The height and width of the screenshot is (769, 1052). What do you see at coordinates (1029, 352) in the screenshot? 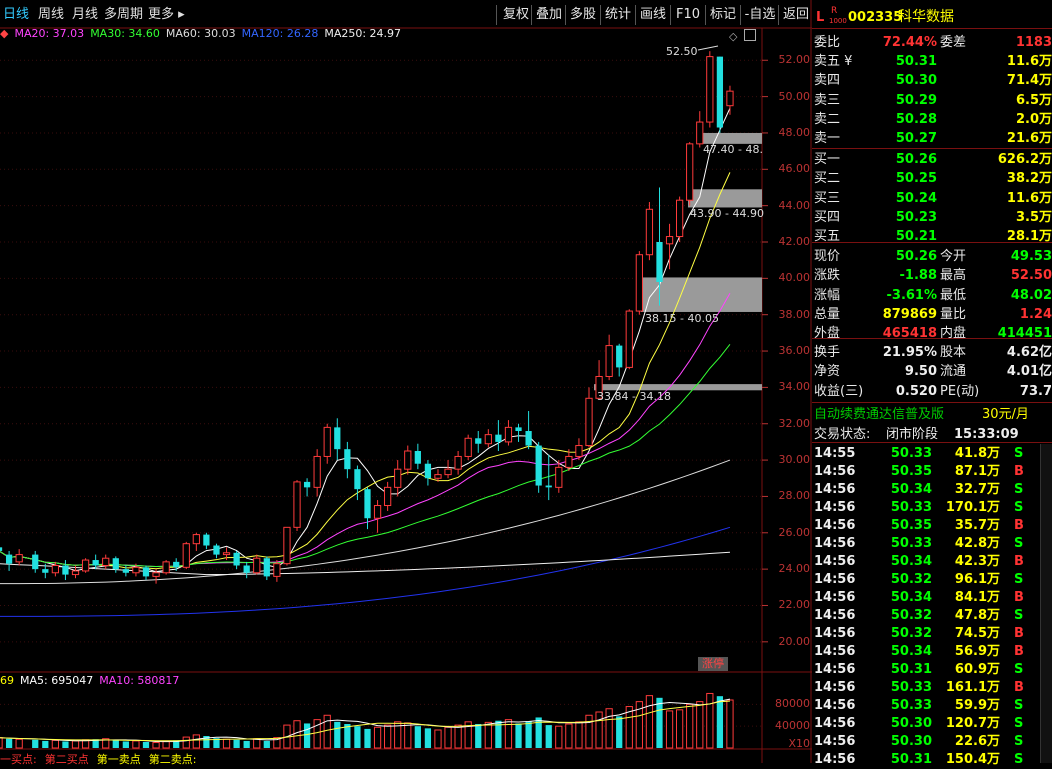
I see `stats-value: 4.62亿` at bounding box center [1029, 352].